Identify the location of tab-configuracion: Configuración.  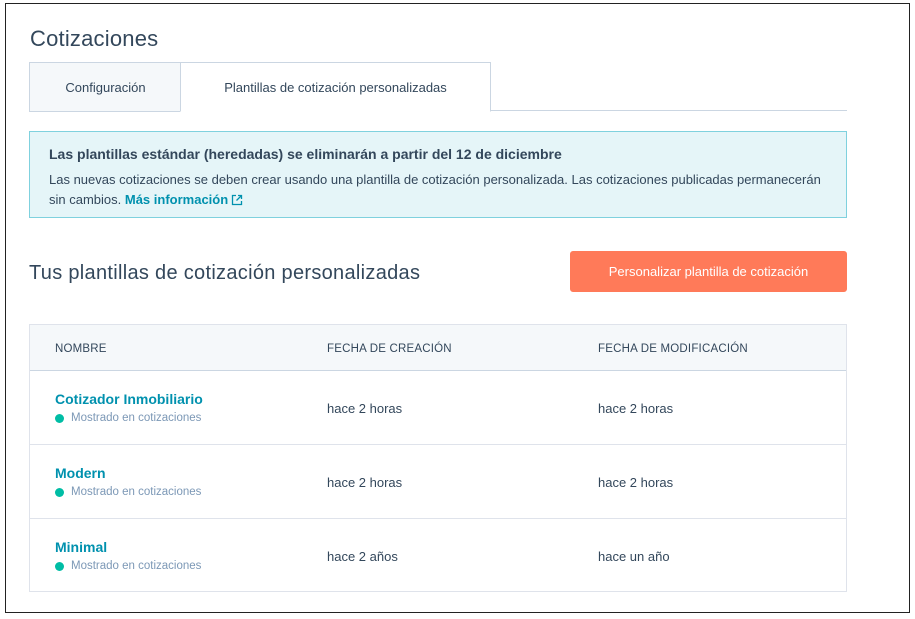
(105, 87).